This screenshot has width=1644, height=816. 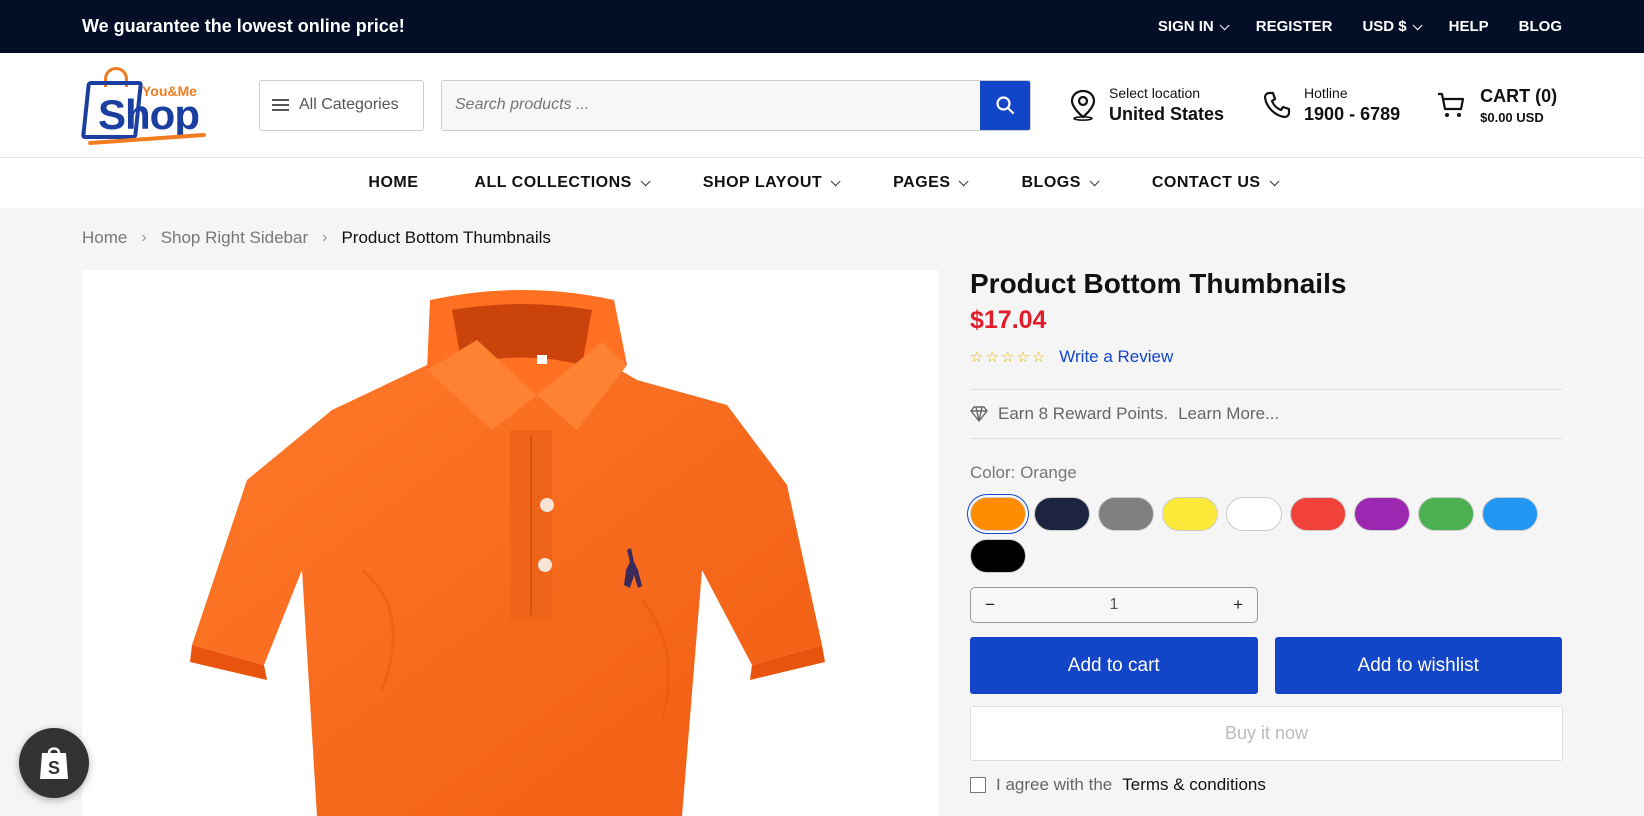 What do you see at coordinates (1384, 26) in the screenshot?
I see `currency-label: USD $` at bounding box center [1384, 26].